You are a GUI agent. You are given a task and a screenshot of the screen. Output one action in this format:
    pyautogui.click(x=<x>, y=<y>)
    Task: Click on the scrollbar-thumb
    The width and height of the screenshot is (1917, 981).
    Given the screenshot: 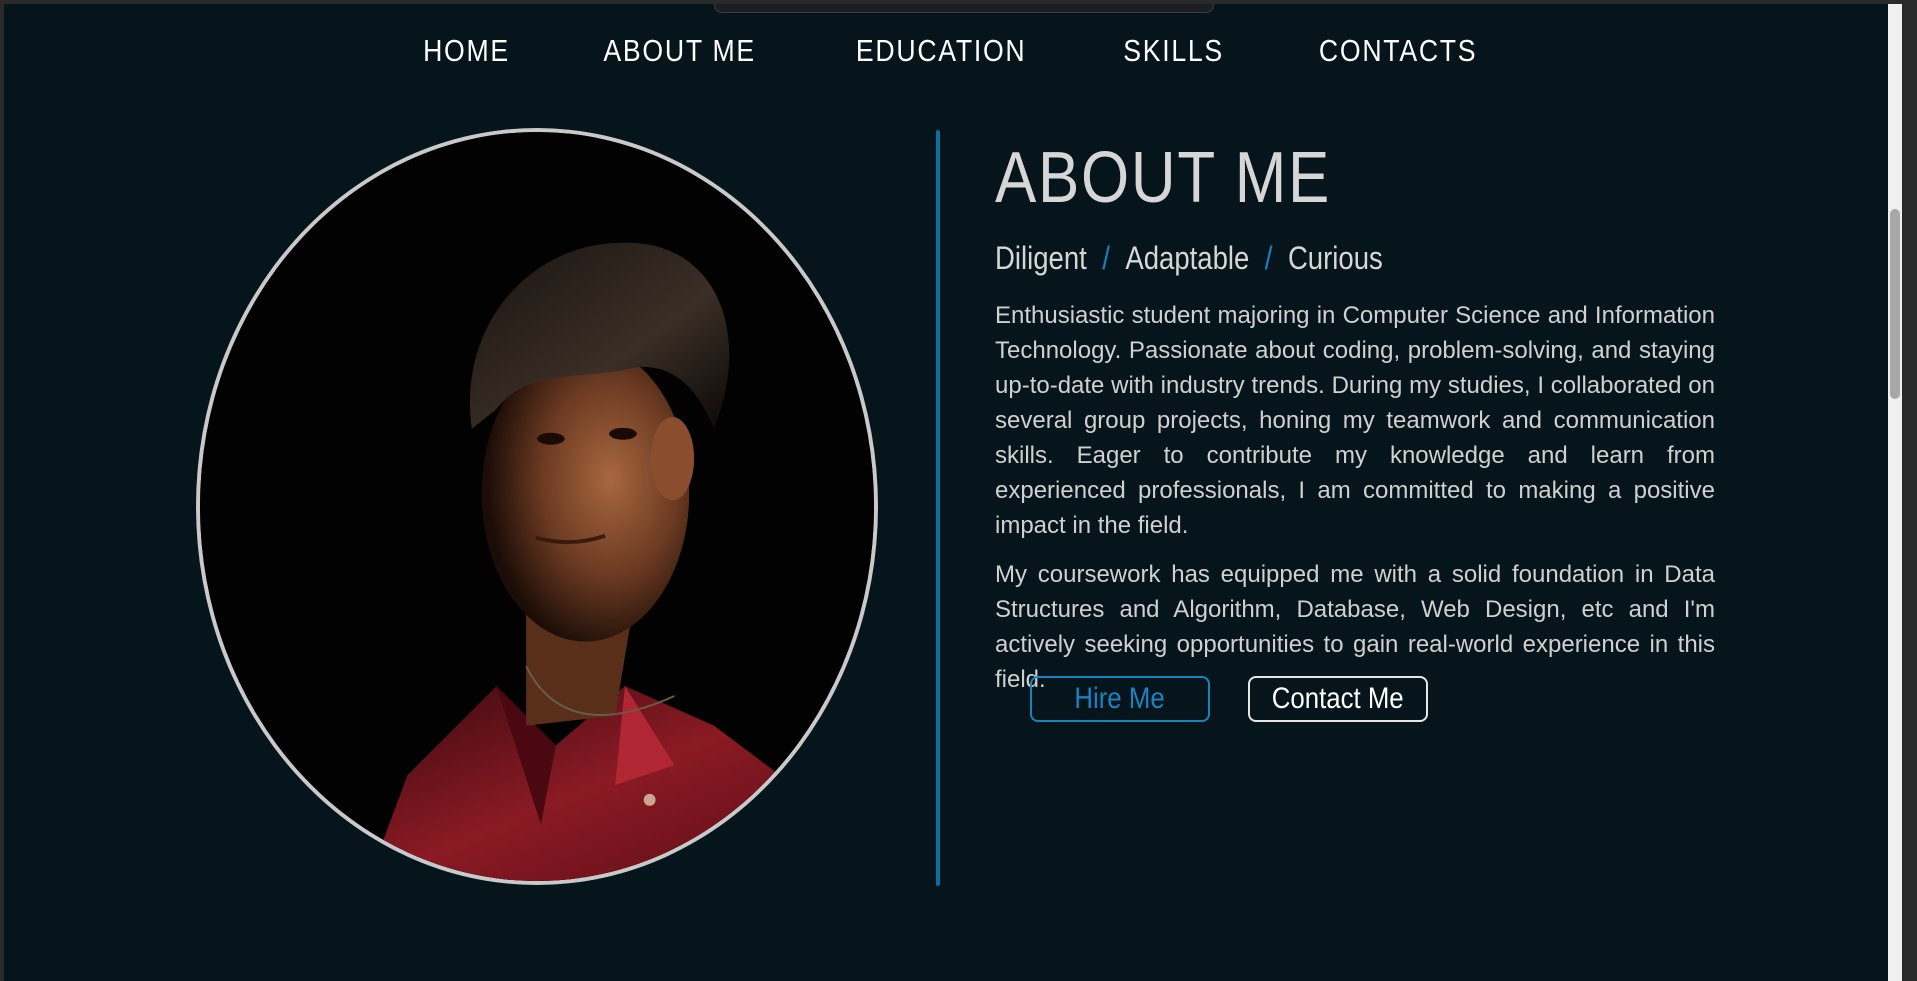 What is the action you would take?
    pyautogui.click(x=1895, y=304)
    